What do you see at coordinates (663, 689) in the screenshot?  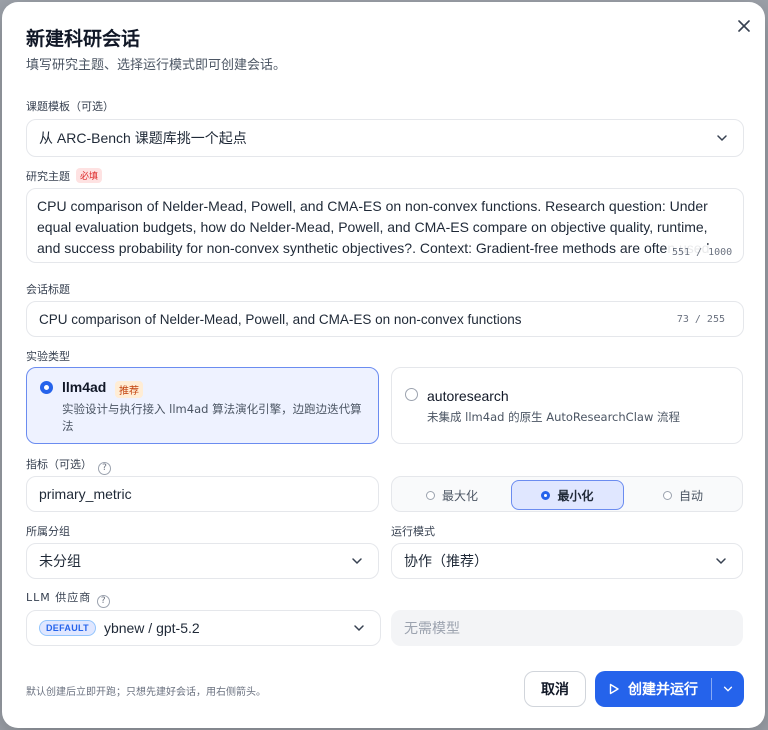 I see `create-and-run-label: 创建并运行` at bounding box center [663, 689].